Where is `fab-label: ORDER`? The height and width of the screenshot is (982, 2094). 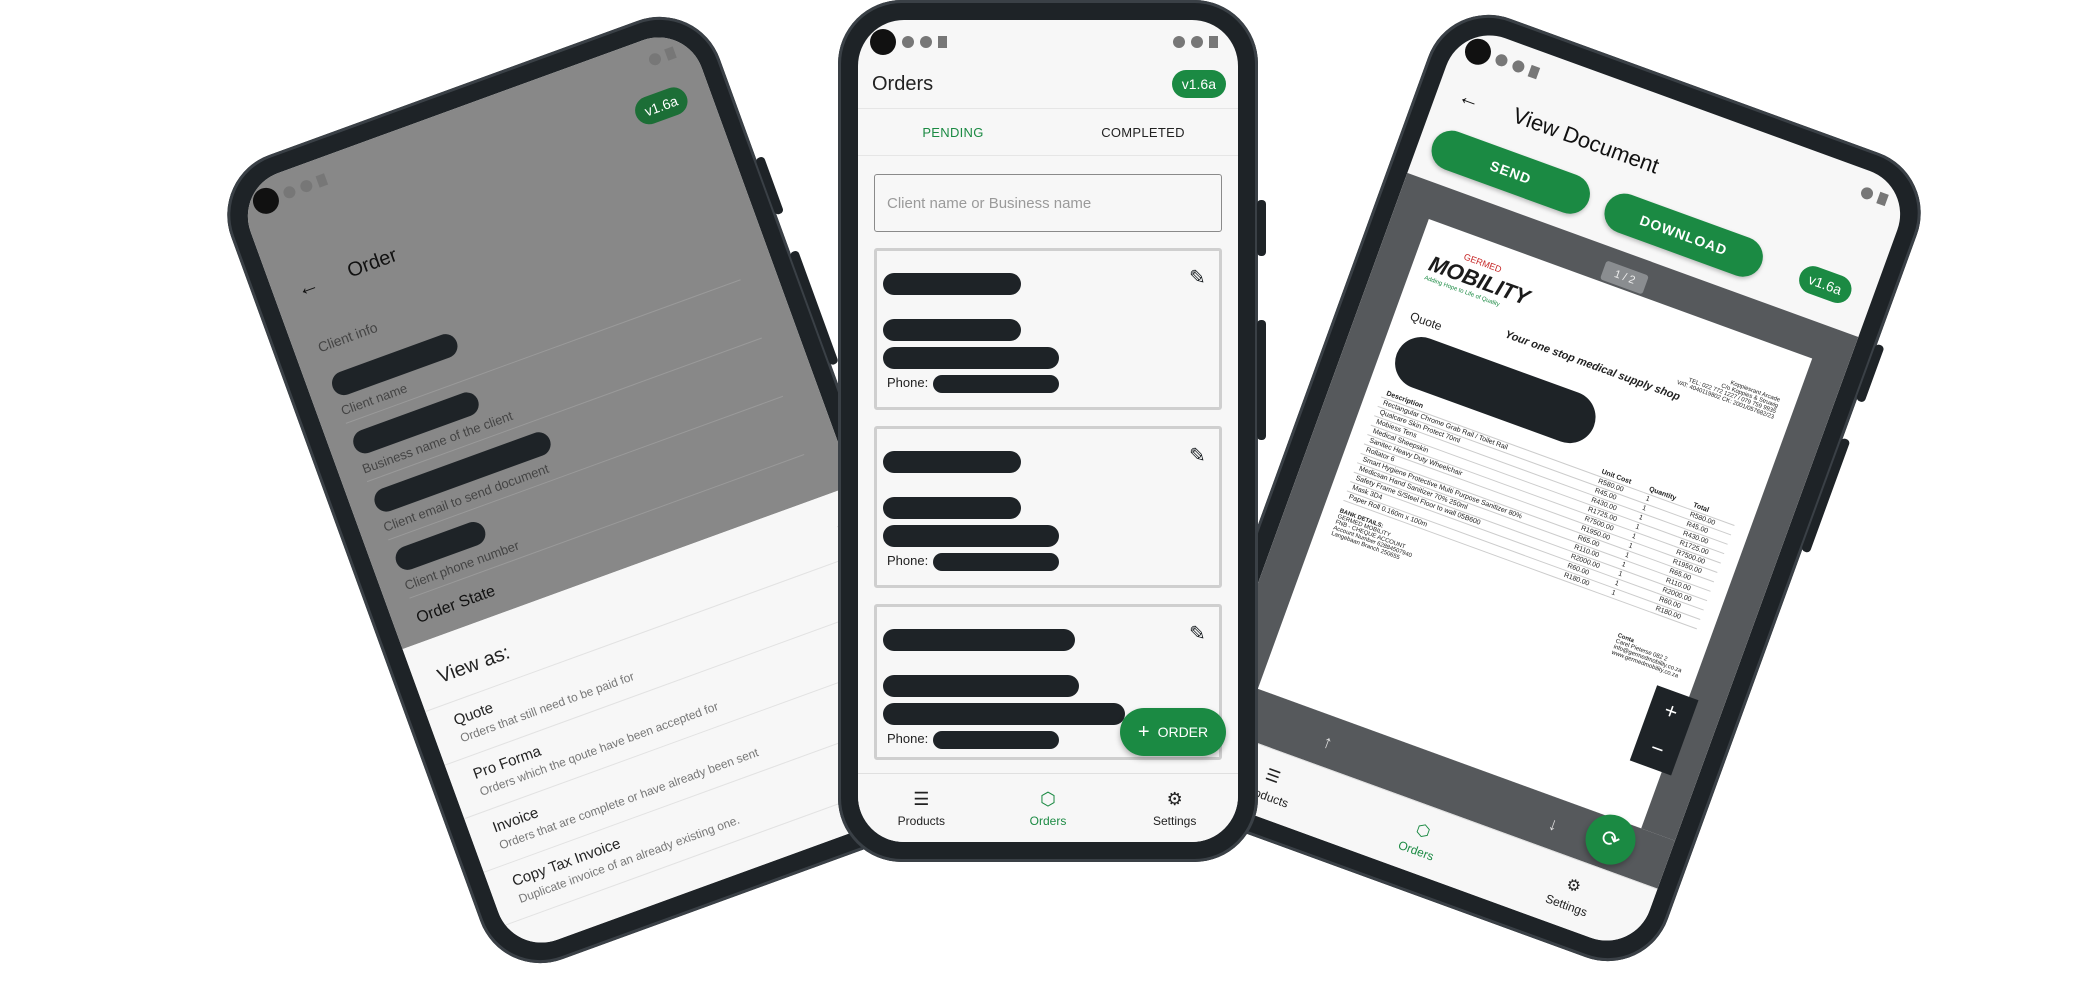
fab-label: ORDER is located at coordinates (1183, 732).